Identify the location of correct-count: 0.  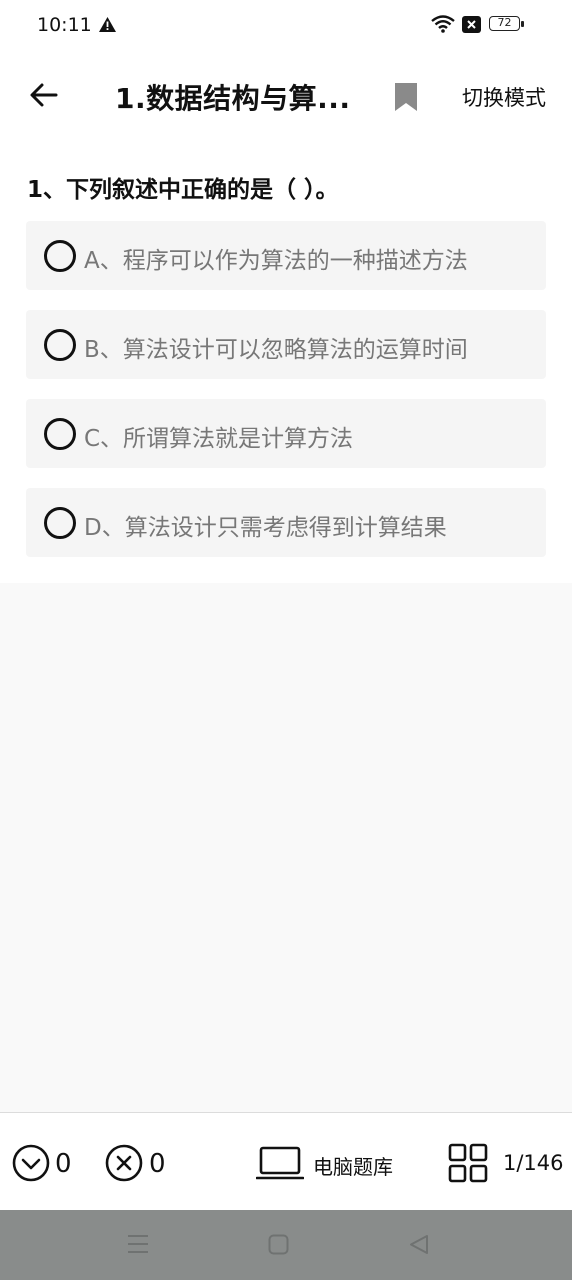
(63, 1164).